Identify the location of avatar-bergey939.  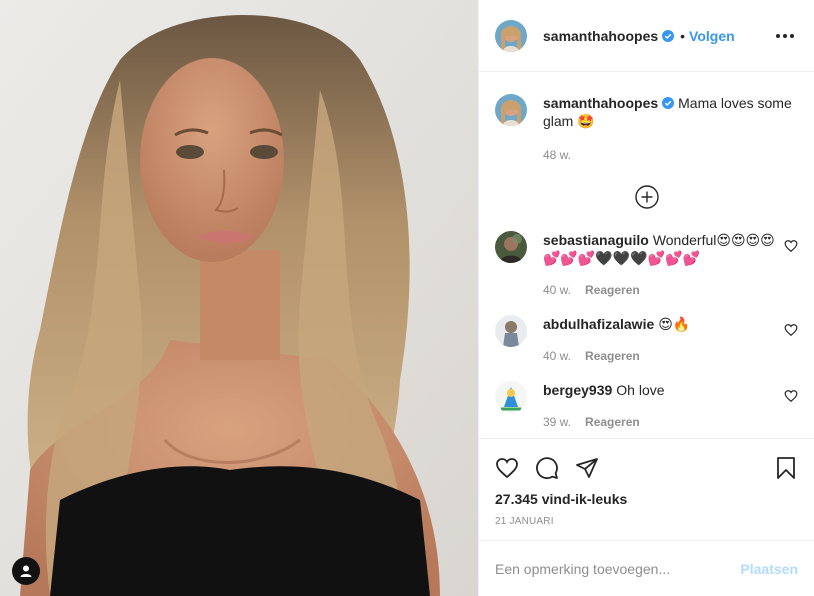
(511, 397).